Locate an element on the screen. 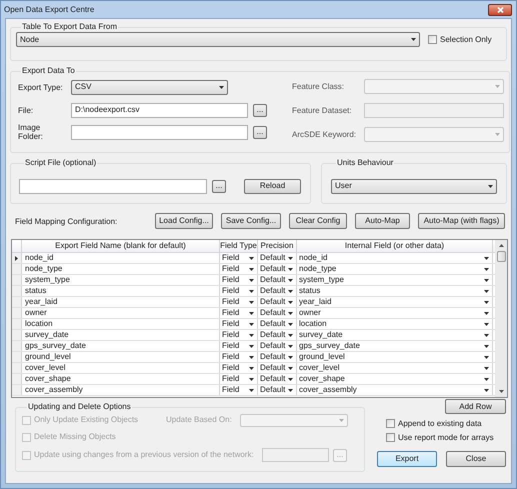 The width and height of the screenshot is (517, 489). table-cell: gps_survey_date is located at coordinates (121, 346).